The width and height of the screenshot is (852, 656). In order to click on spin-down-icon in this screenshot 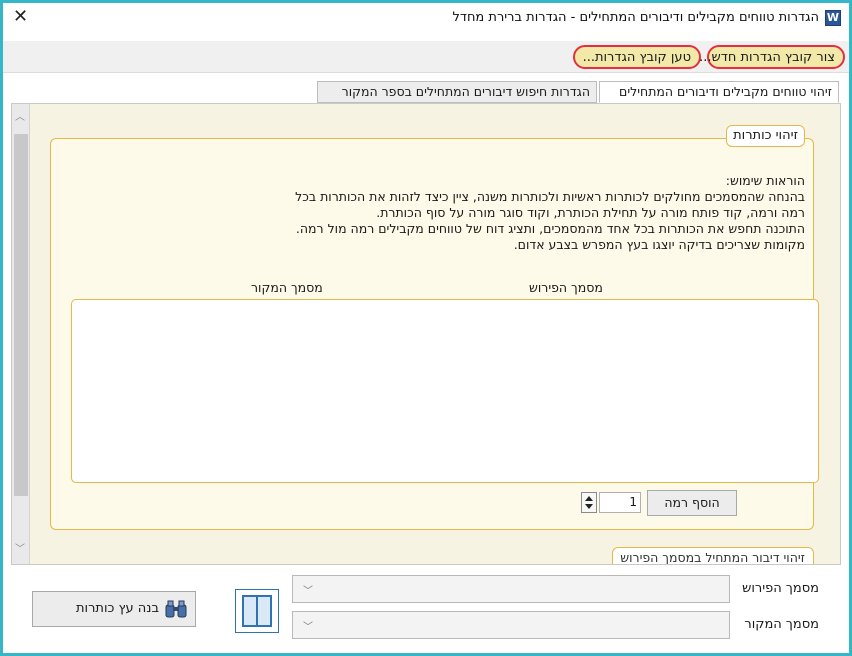, I will do `click(589, 506)`.